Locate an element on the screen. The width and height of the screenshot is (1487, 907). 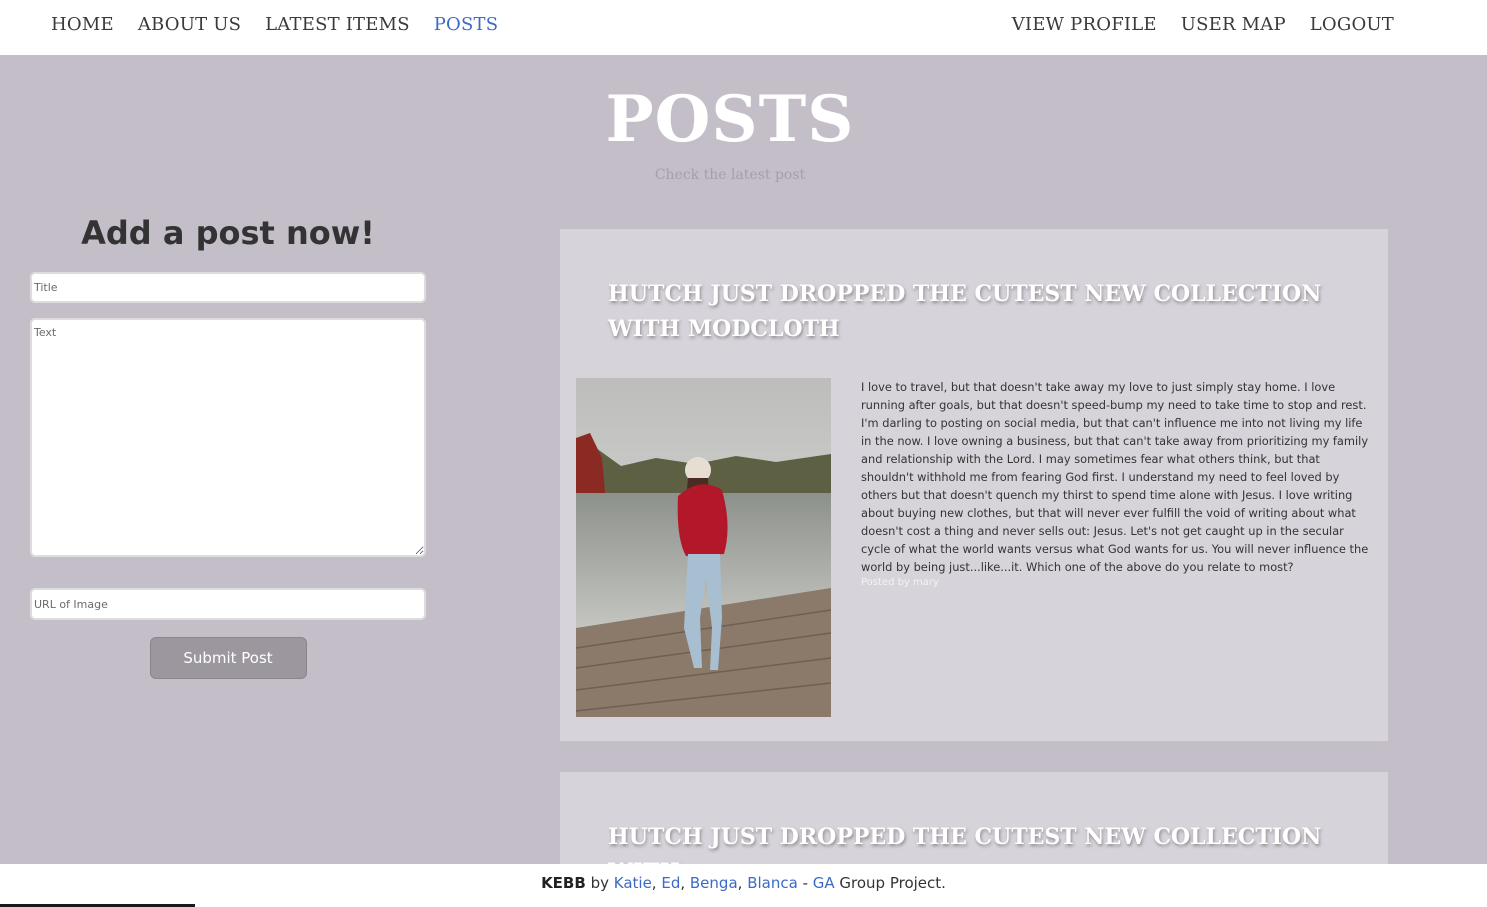
nav-home-link: HOME is located at coordinates (82, 24).